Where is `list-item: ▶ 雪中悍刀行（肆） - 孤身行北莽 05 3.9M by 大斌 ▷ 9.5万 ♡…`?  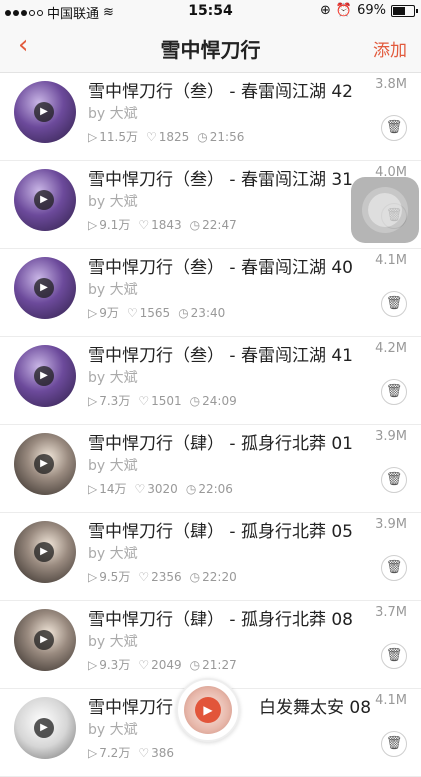
list-item: ▶ 雪中悍刀行（肆） - 孤身行北莽 05 3.9M by 大斌 ▷ 9.5万 ♡… is located at coordinates (210, 557).